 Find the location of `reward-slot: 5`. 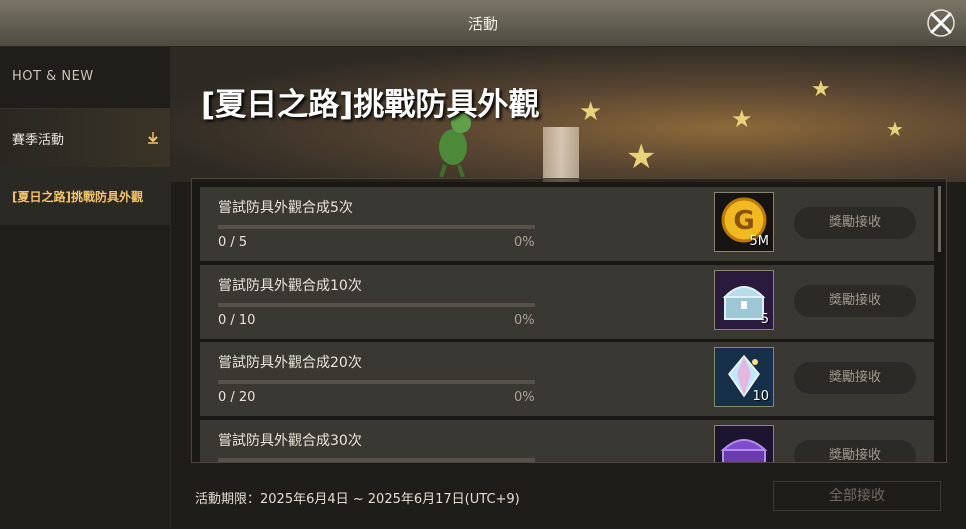

reward-slot: 5 is located at coordinates (744, 300).